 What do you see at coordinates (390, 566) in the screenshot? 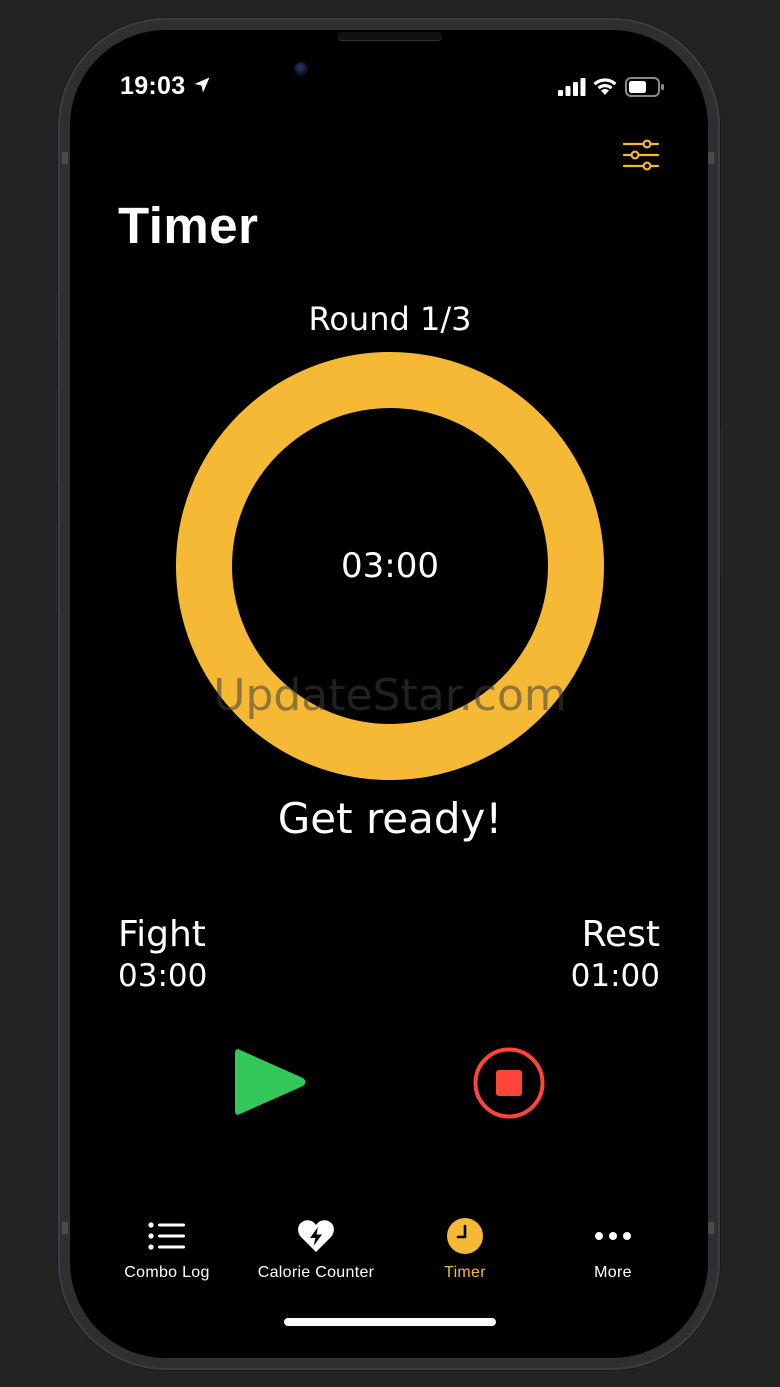
I see `timer-countdown: 03:00` at bounding box center [390, 566].